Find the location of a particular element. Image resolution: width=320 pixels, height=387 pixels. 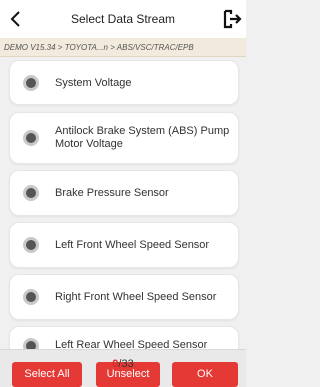

list-item: Brake Pressure Sensor is located at coordinates (124, 193).